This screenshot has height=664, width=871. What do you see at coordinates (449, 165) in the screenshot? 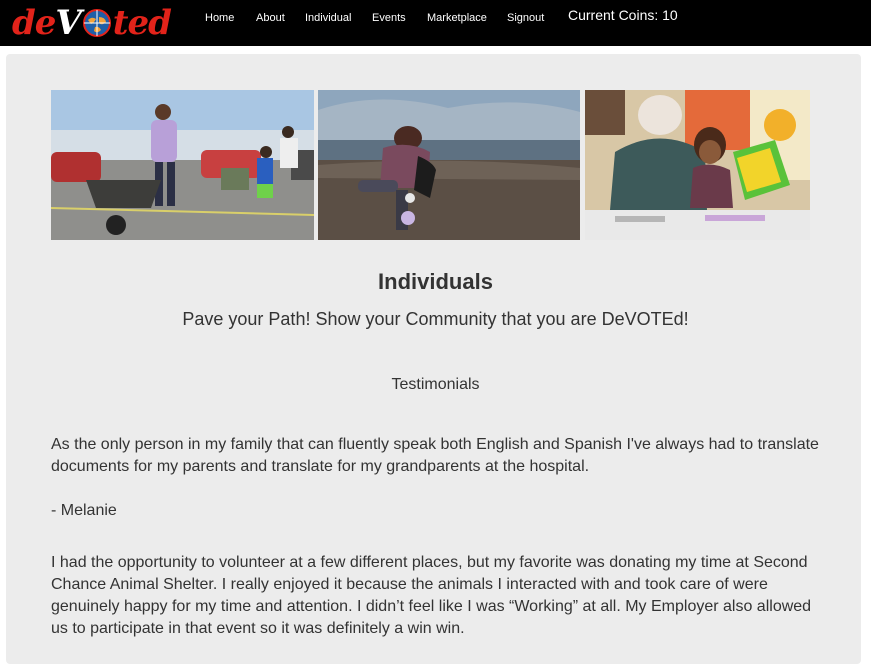
I see `beach-cleanup-photo` at bounding box center [449, 165].